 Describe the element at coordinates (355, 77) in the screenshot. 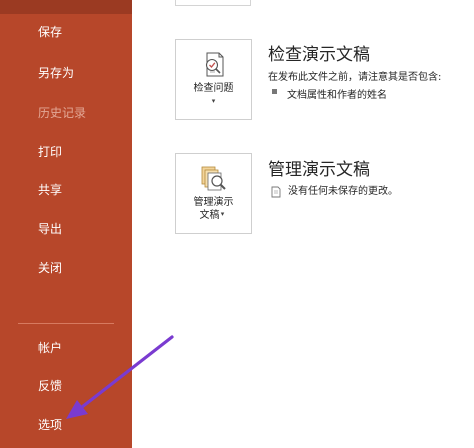

I see `inspect-presentation-description: 在发布此文件之前，请注意其是否包含:` at that location.